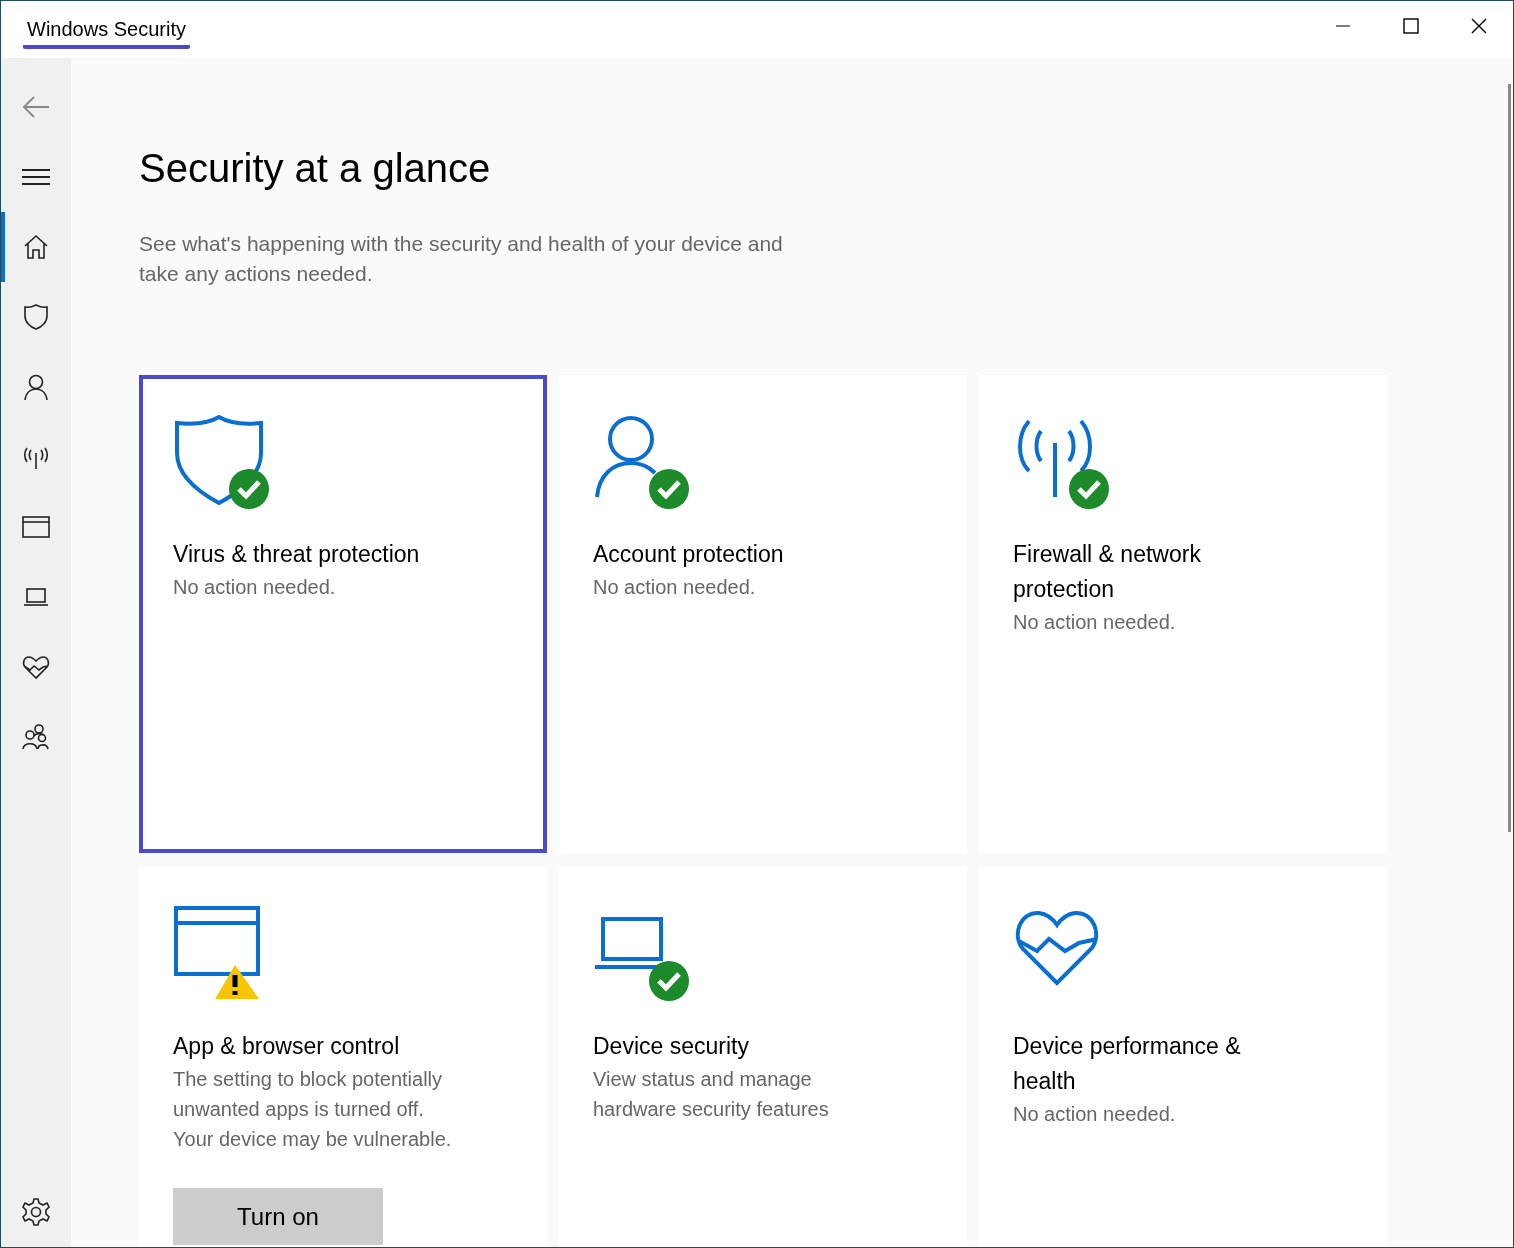 This screenshot has width=1514, height=1248. I want to click on card-title: Virus & threat protection, so click(297, 554).